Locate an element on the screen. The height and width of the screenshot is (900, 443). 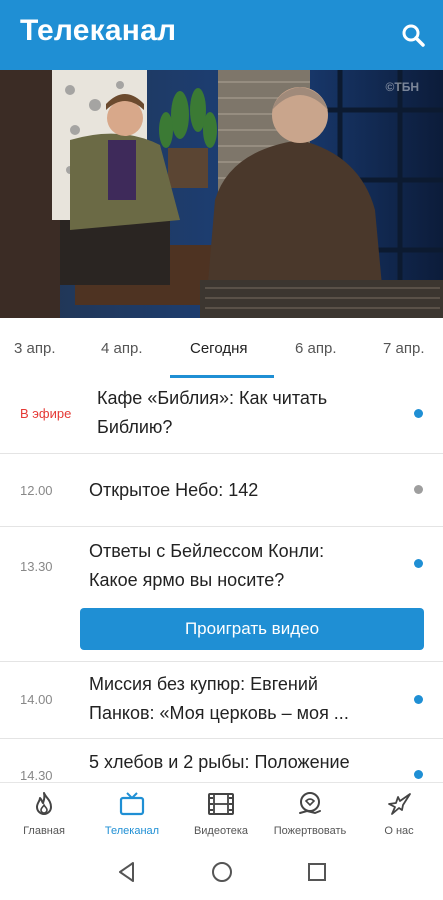
nav-item-donate: Пожертвовать is located at coordinates (310, 814).